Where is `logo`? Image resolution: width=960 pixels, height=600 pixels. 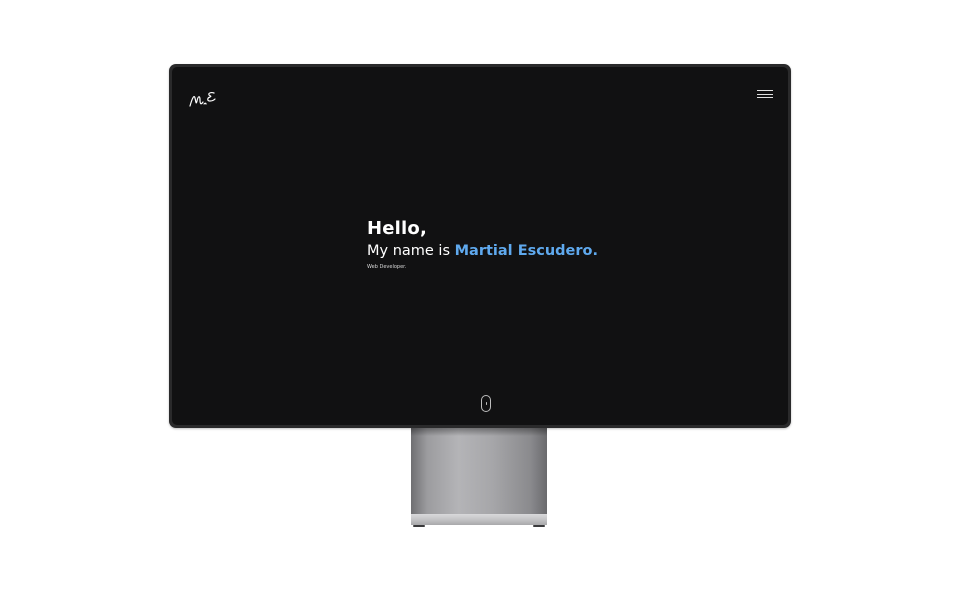
logo is located at coordinates (203, 98).